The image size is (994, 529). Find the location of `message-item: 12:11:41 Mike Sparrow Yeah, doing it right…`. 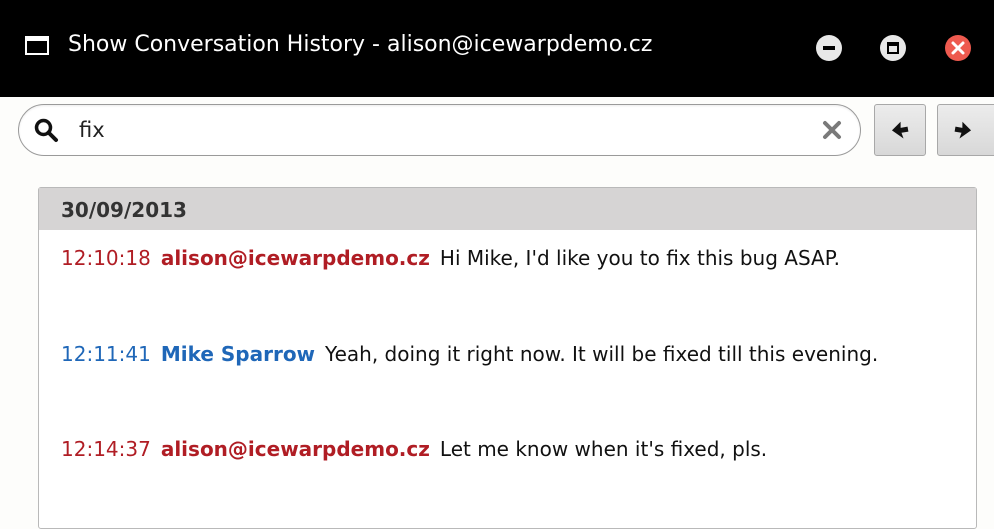

message-item: 12:11:41 Mike Sparrow Yeah, doing it right… is located at coordinates (501, 354).